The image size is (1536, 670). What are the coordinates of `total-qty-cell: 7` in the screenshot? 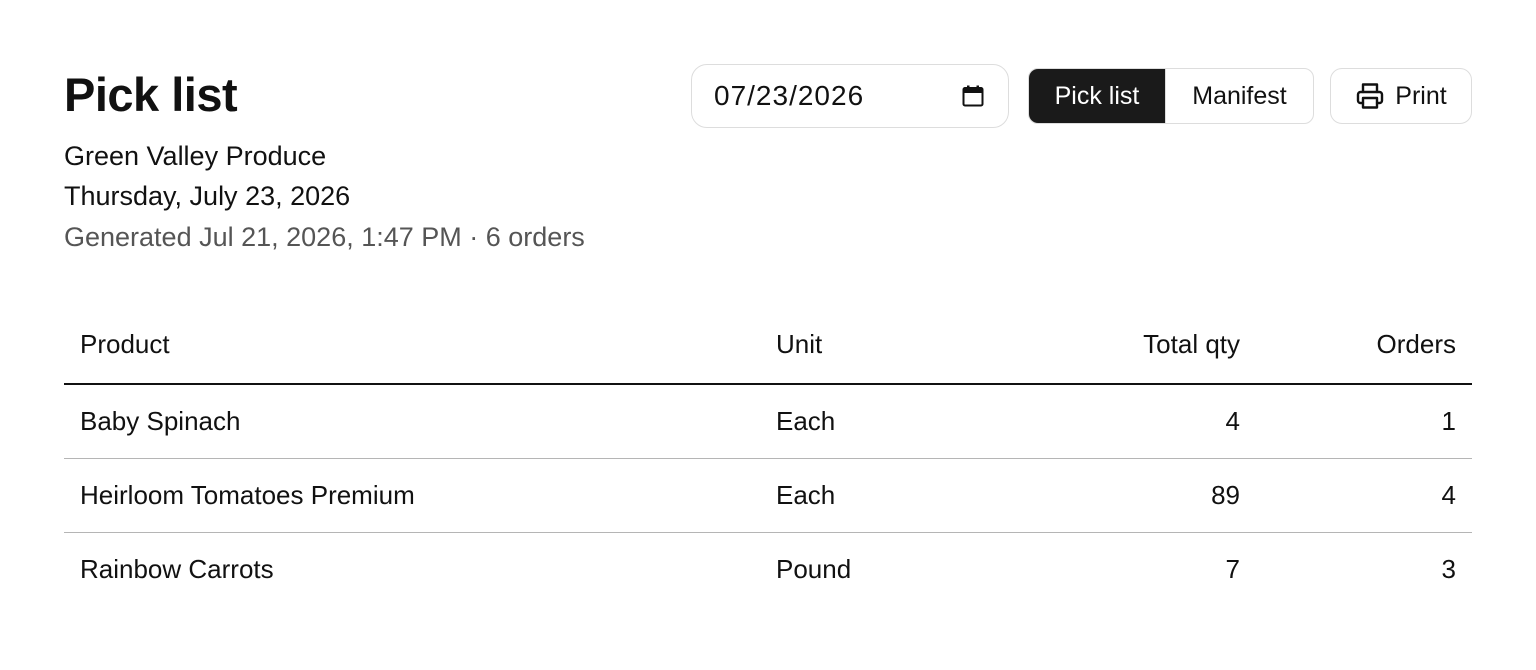 It's located at (1232, 569).